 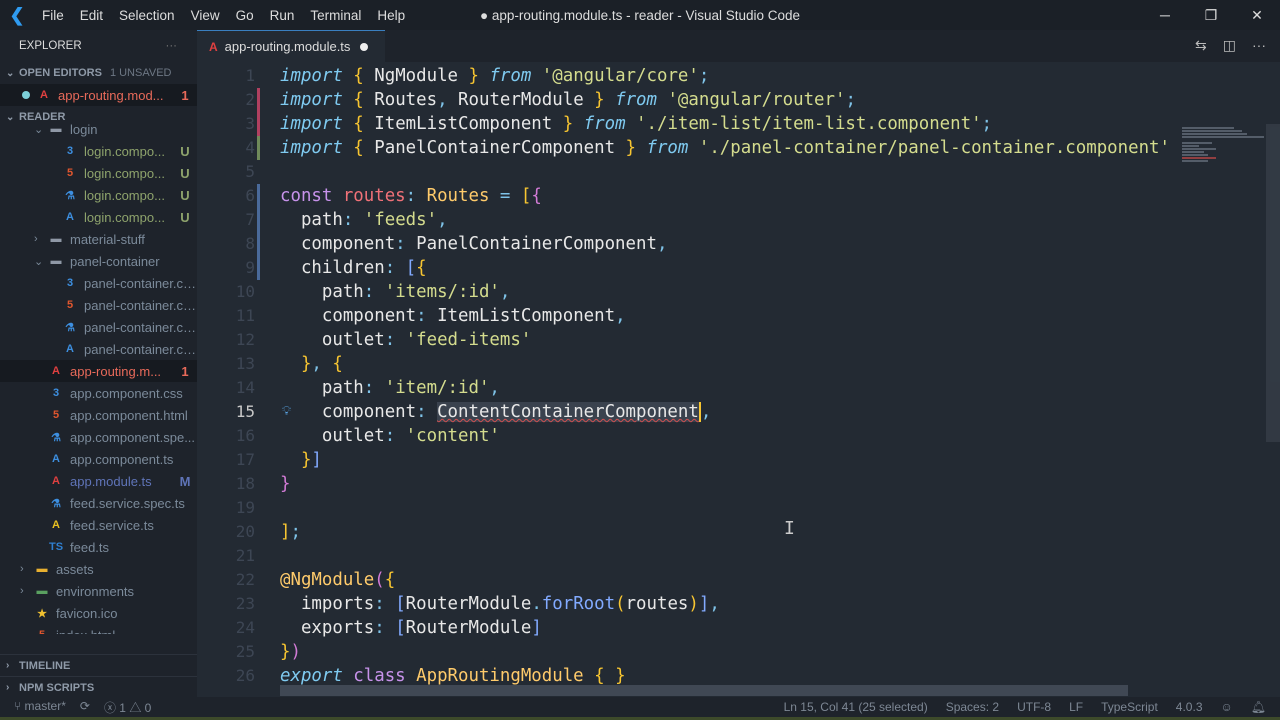 I want to click on quick-fix-lightbulb-icon: 💡︎, so click(x=286, y=412).